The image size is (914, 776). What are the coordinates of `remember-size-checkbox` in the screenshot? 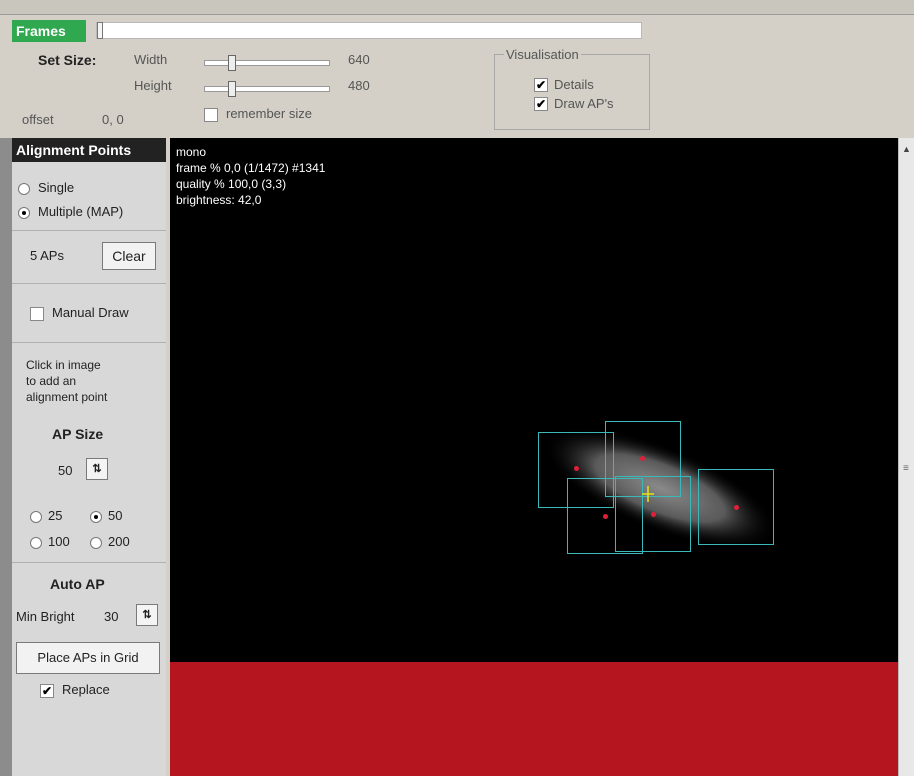 It's located at (211, 115).